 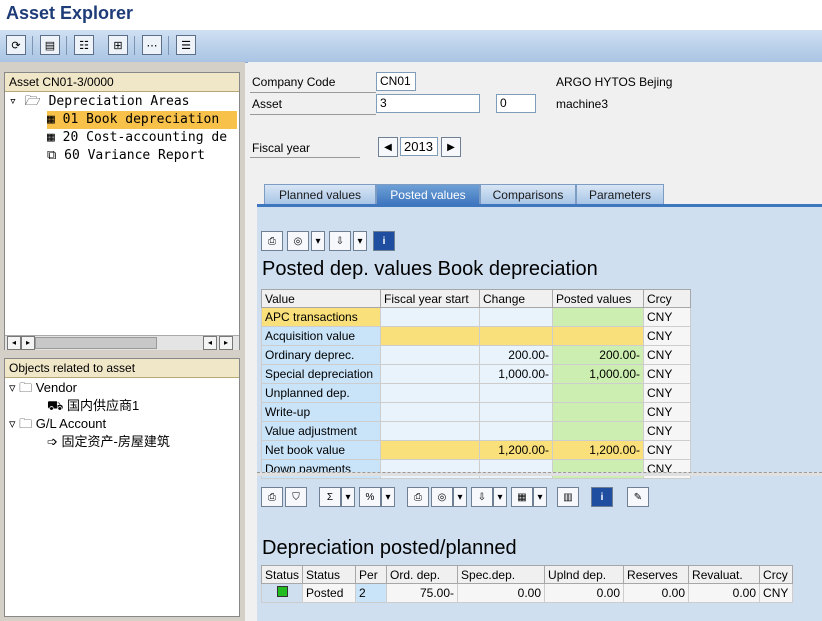 I want to click on column-header: Posted values, so click(x=598, y=298).